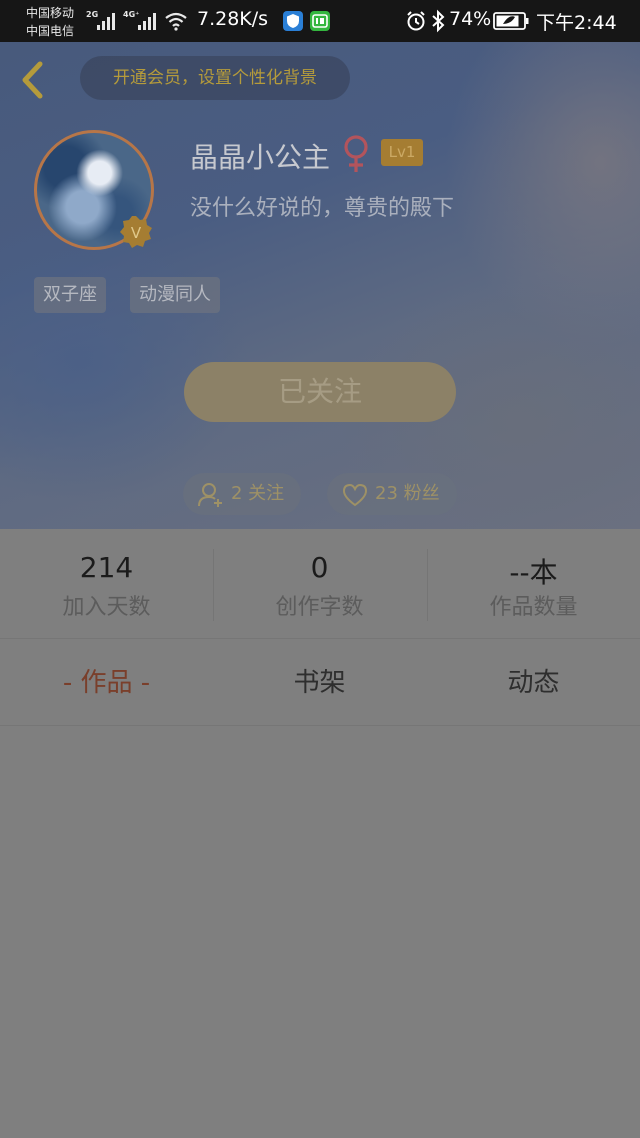 The width and height of the screenshot is (640, 1138). Describe the element at coordinates (533, 572) in the screenshot. I see `stat-value: --本` at that location.